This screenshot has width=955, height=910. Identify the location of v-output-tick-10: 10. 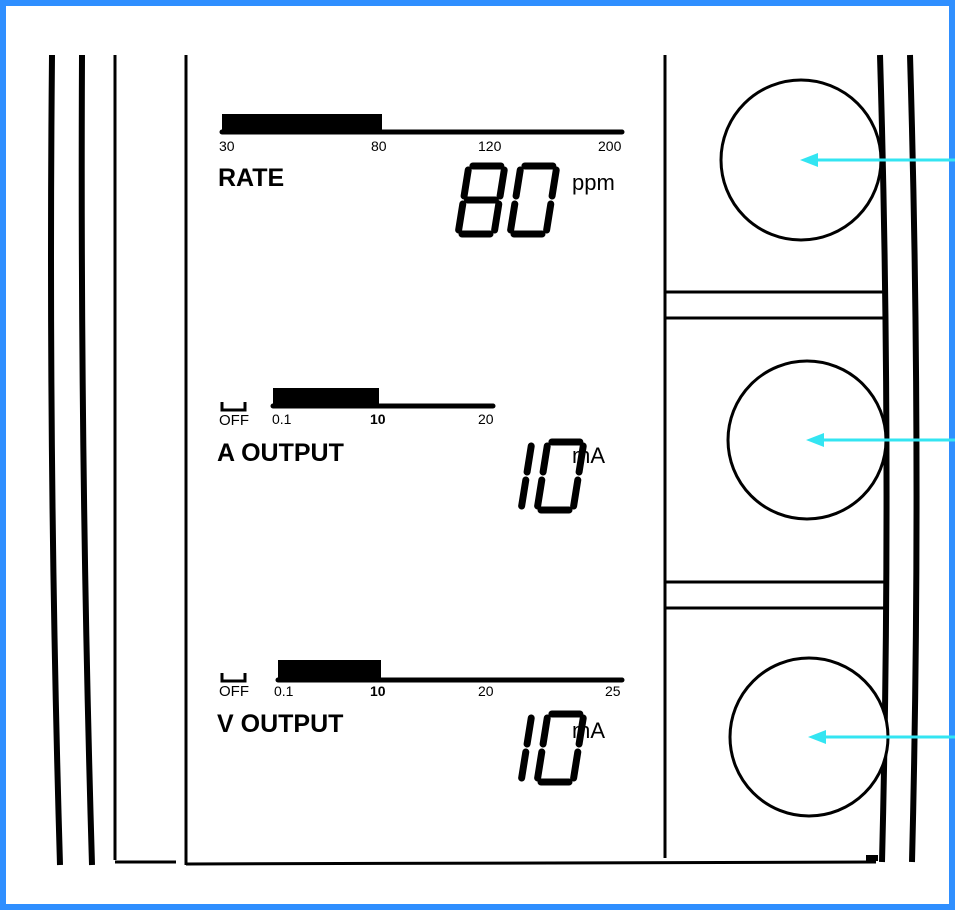
(378, 691).